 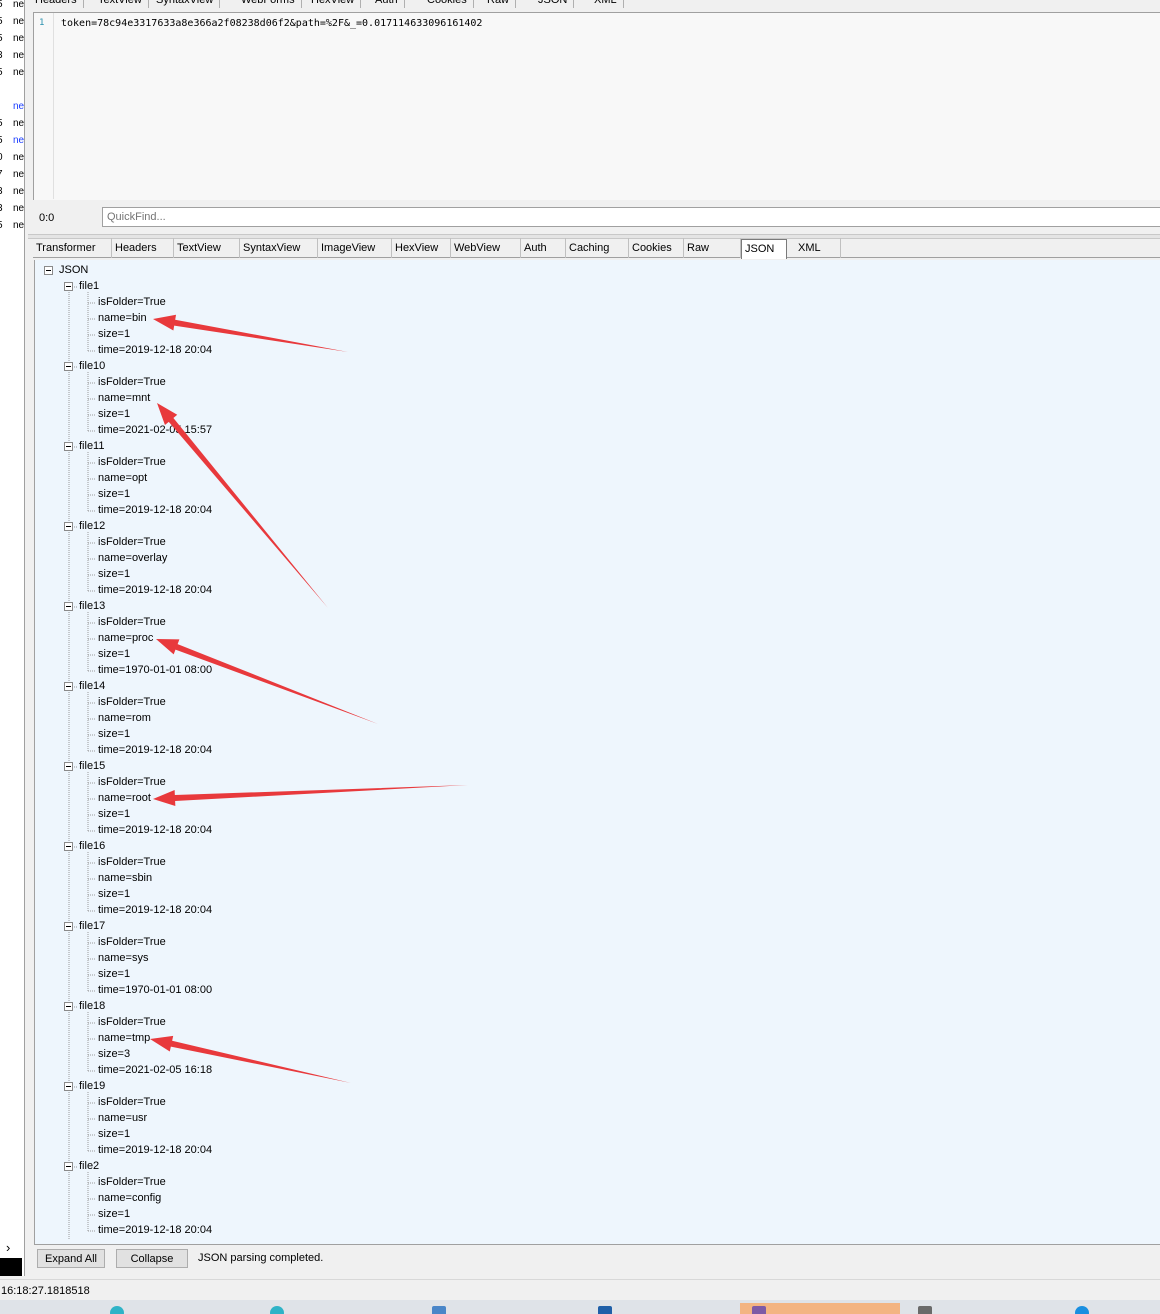 I want to click on response-tab-cookies: Cookies, so click(x=656, y=248).